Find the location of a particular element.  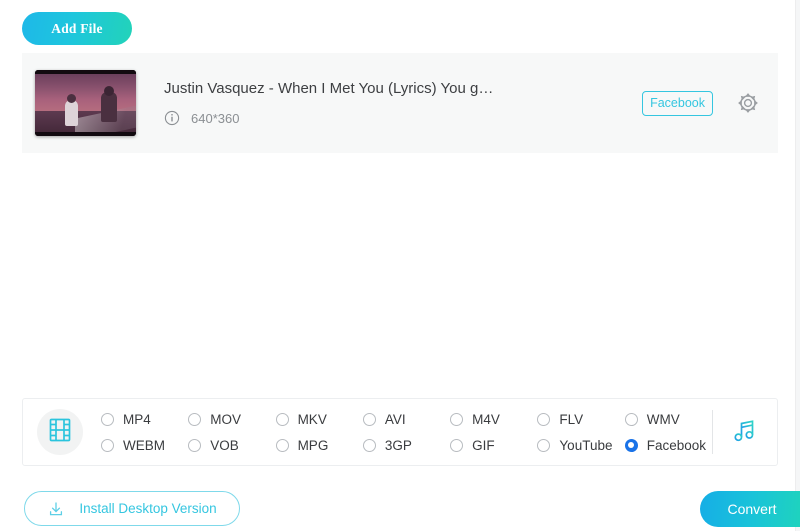

gear-icon is located at coordinates (748, 103).